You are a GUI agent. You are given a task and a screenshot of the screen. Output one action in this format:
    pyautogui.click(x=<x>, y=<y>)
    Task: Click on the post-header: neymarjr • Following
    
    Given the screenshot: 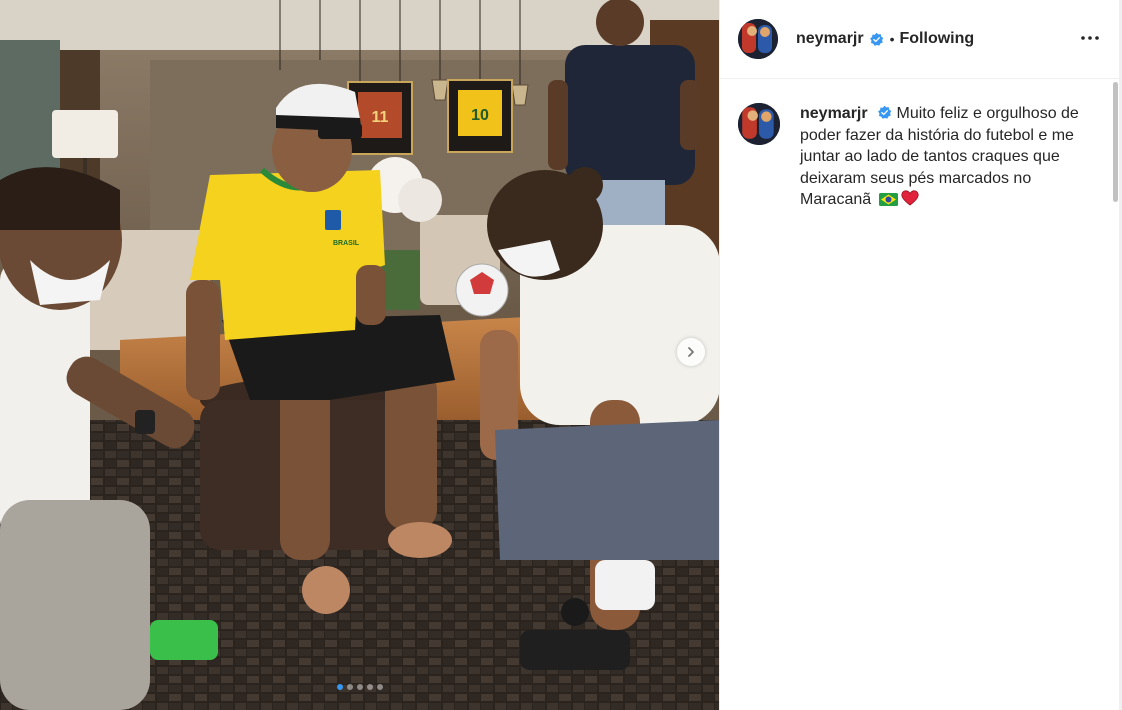 What is the action you would take?
    pyautogui.click(x=920, y=39)
    